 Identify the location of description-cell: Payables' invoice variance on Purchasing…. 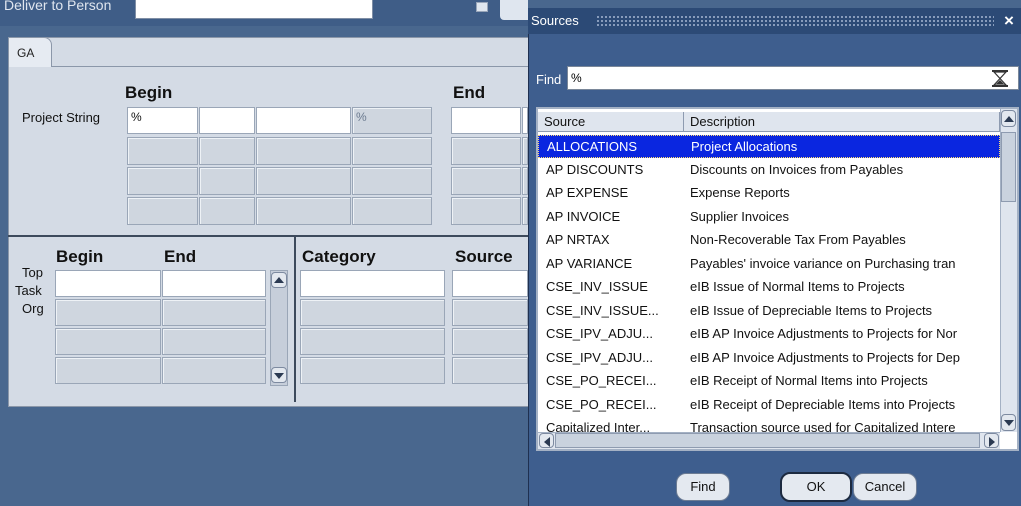
(823, 263).